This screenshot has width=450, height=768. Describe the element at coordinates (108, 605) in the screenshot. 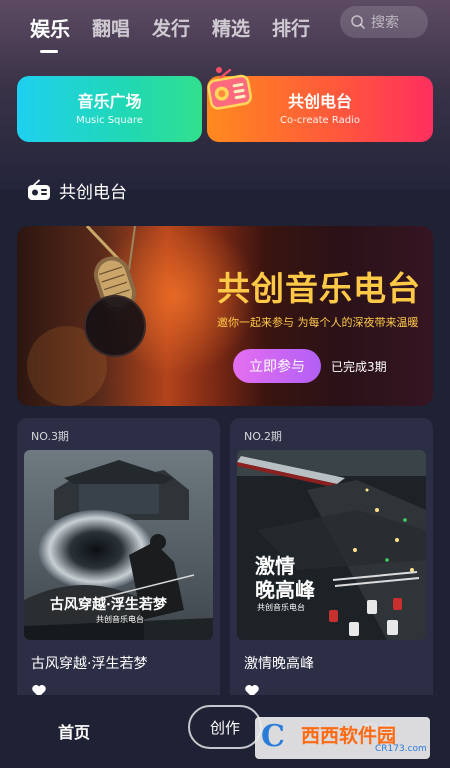

I see `cover-title: 古风穿越·浮生若梦` at that location.